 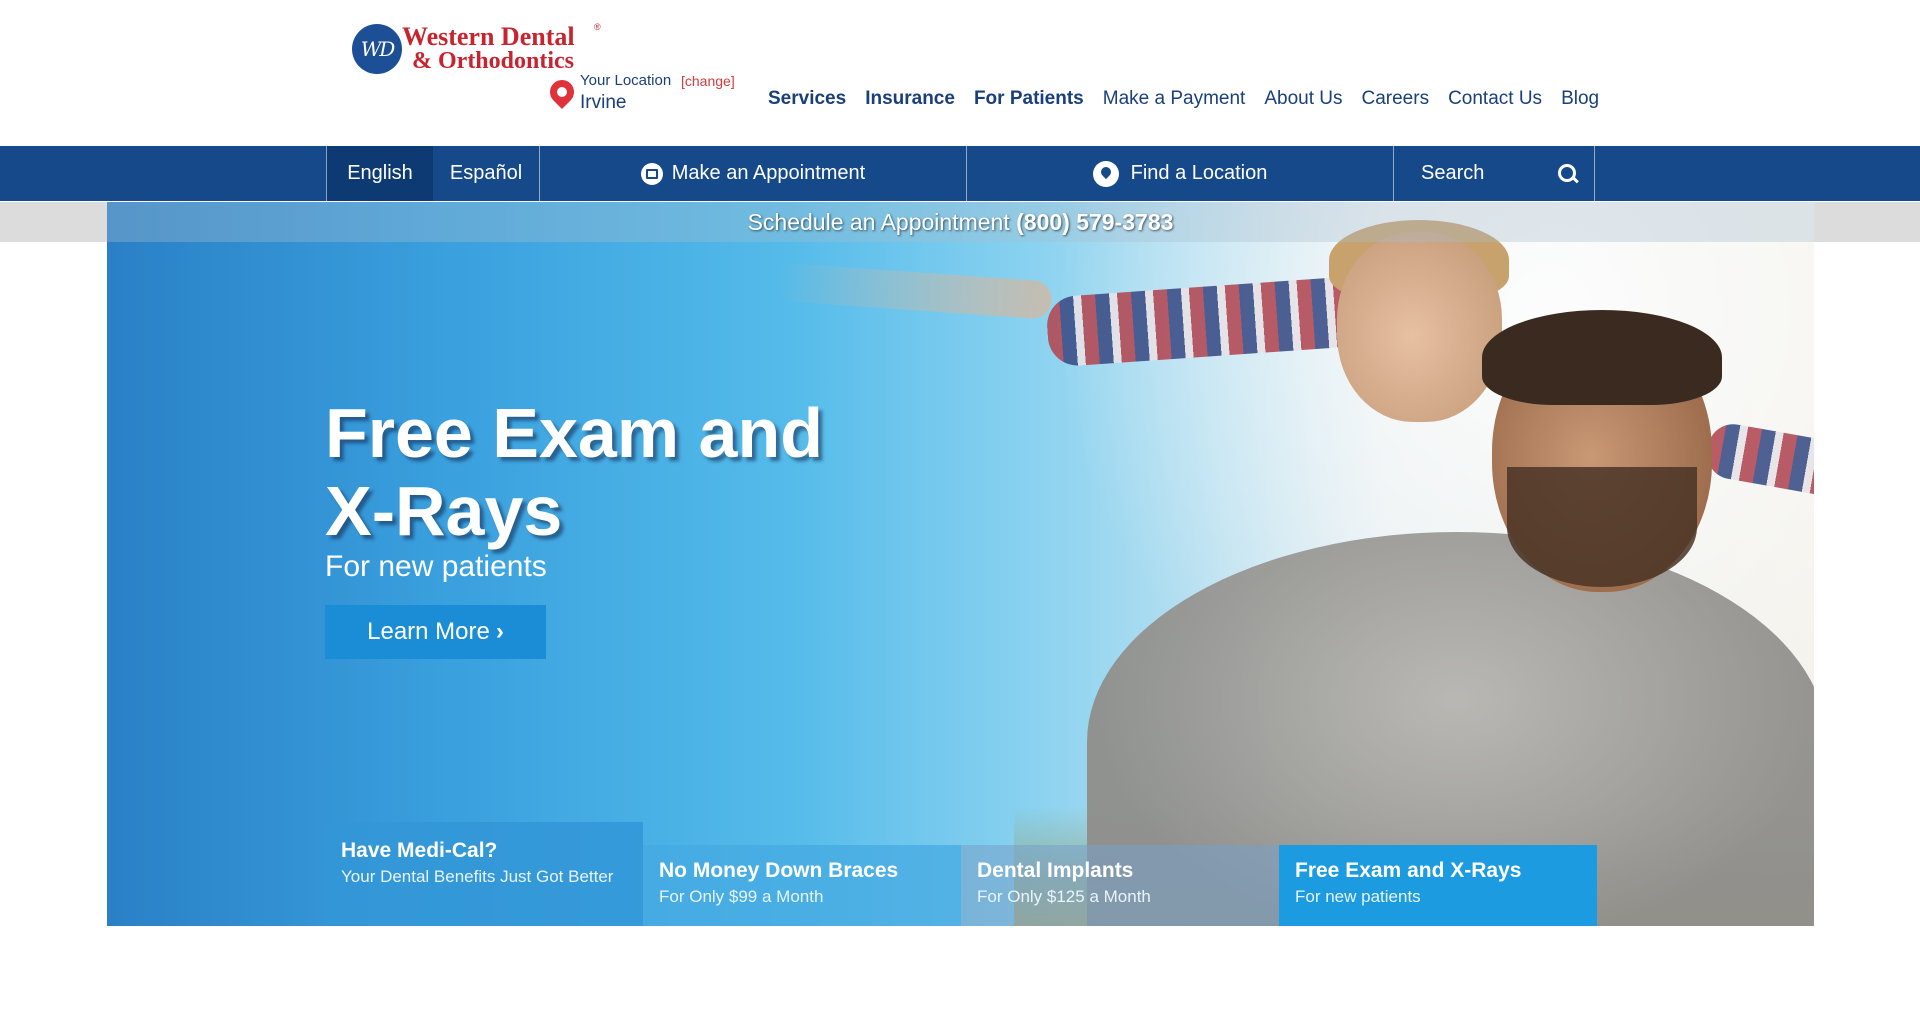 I want to click on location-selector: Your Location [change] Irvine, so click(x=646, y=93).